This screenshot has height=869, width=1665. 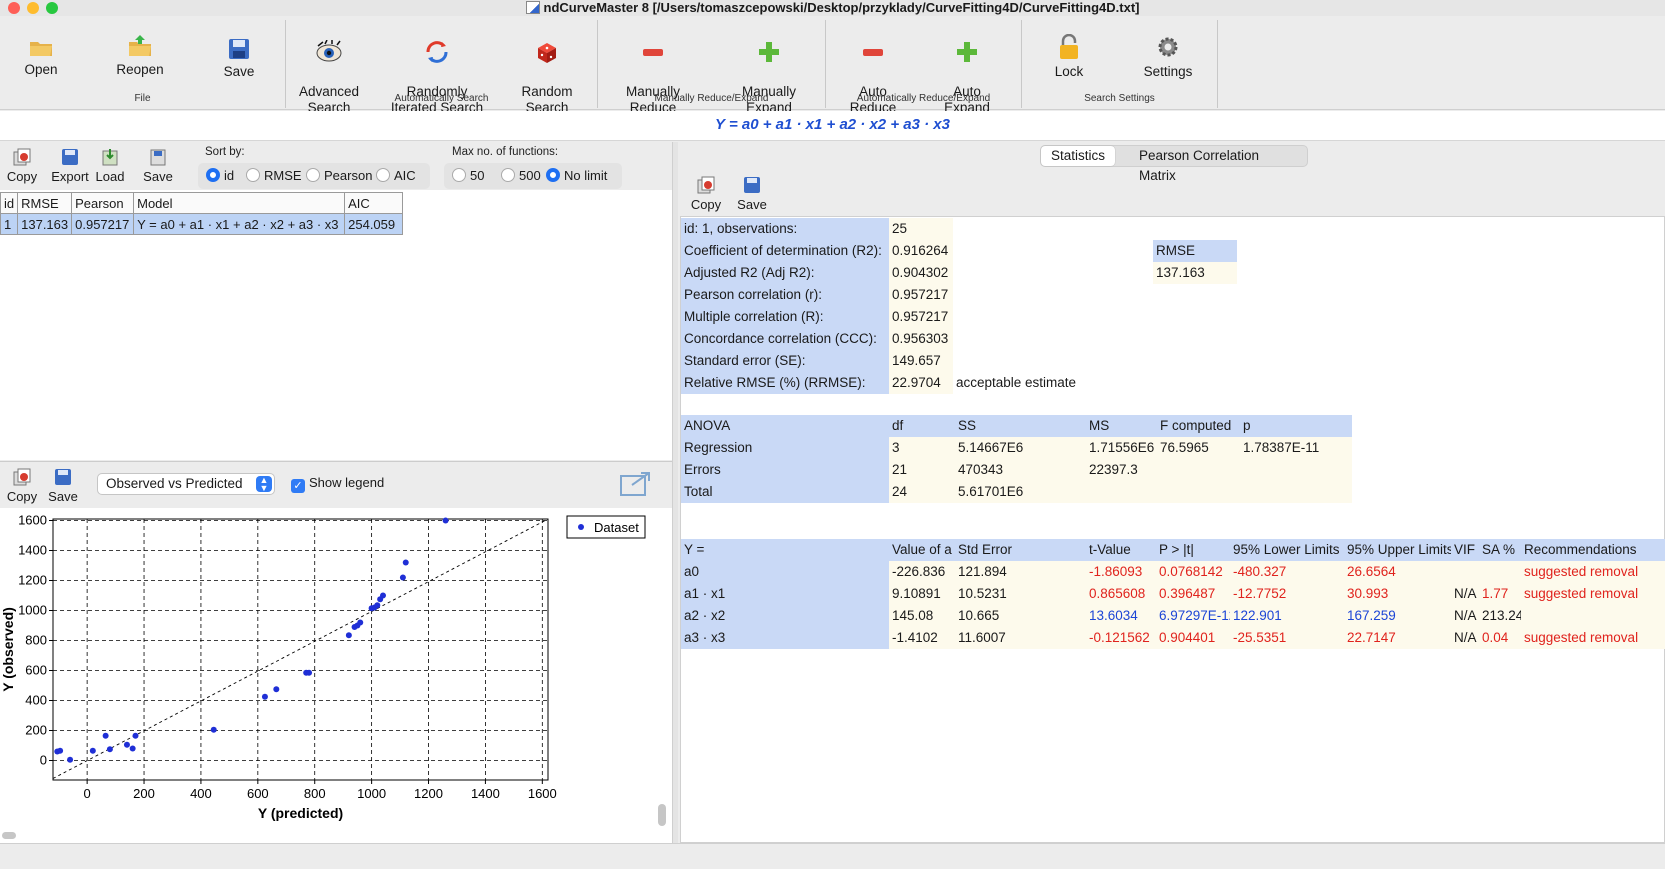 What do you see at coordinates (22, 166) in the screenshot?
I see `copy-models-button: Copy` at bounding box center [22, 166].